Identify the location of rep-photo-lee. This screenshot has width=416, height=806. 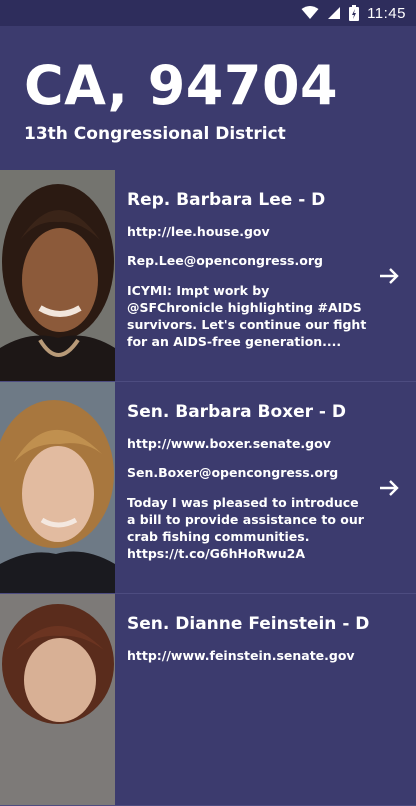
(57, 275).